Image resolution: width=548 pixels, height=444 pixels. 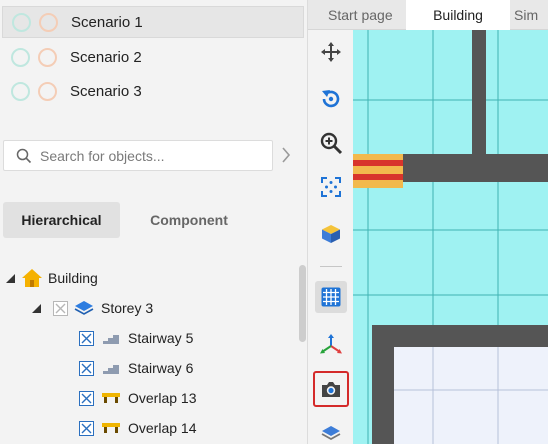 I want to click on move-icon, so click(x=331, y=52).